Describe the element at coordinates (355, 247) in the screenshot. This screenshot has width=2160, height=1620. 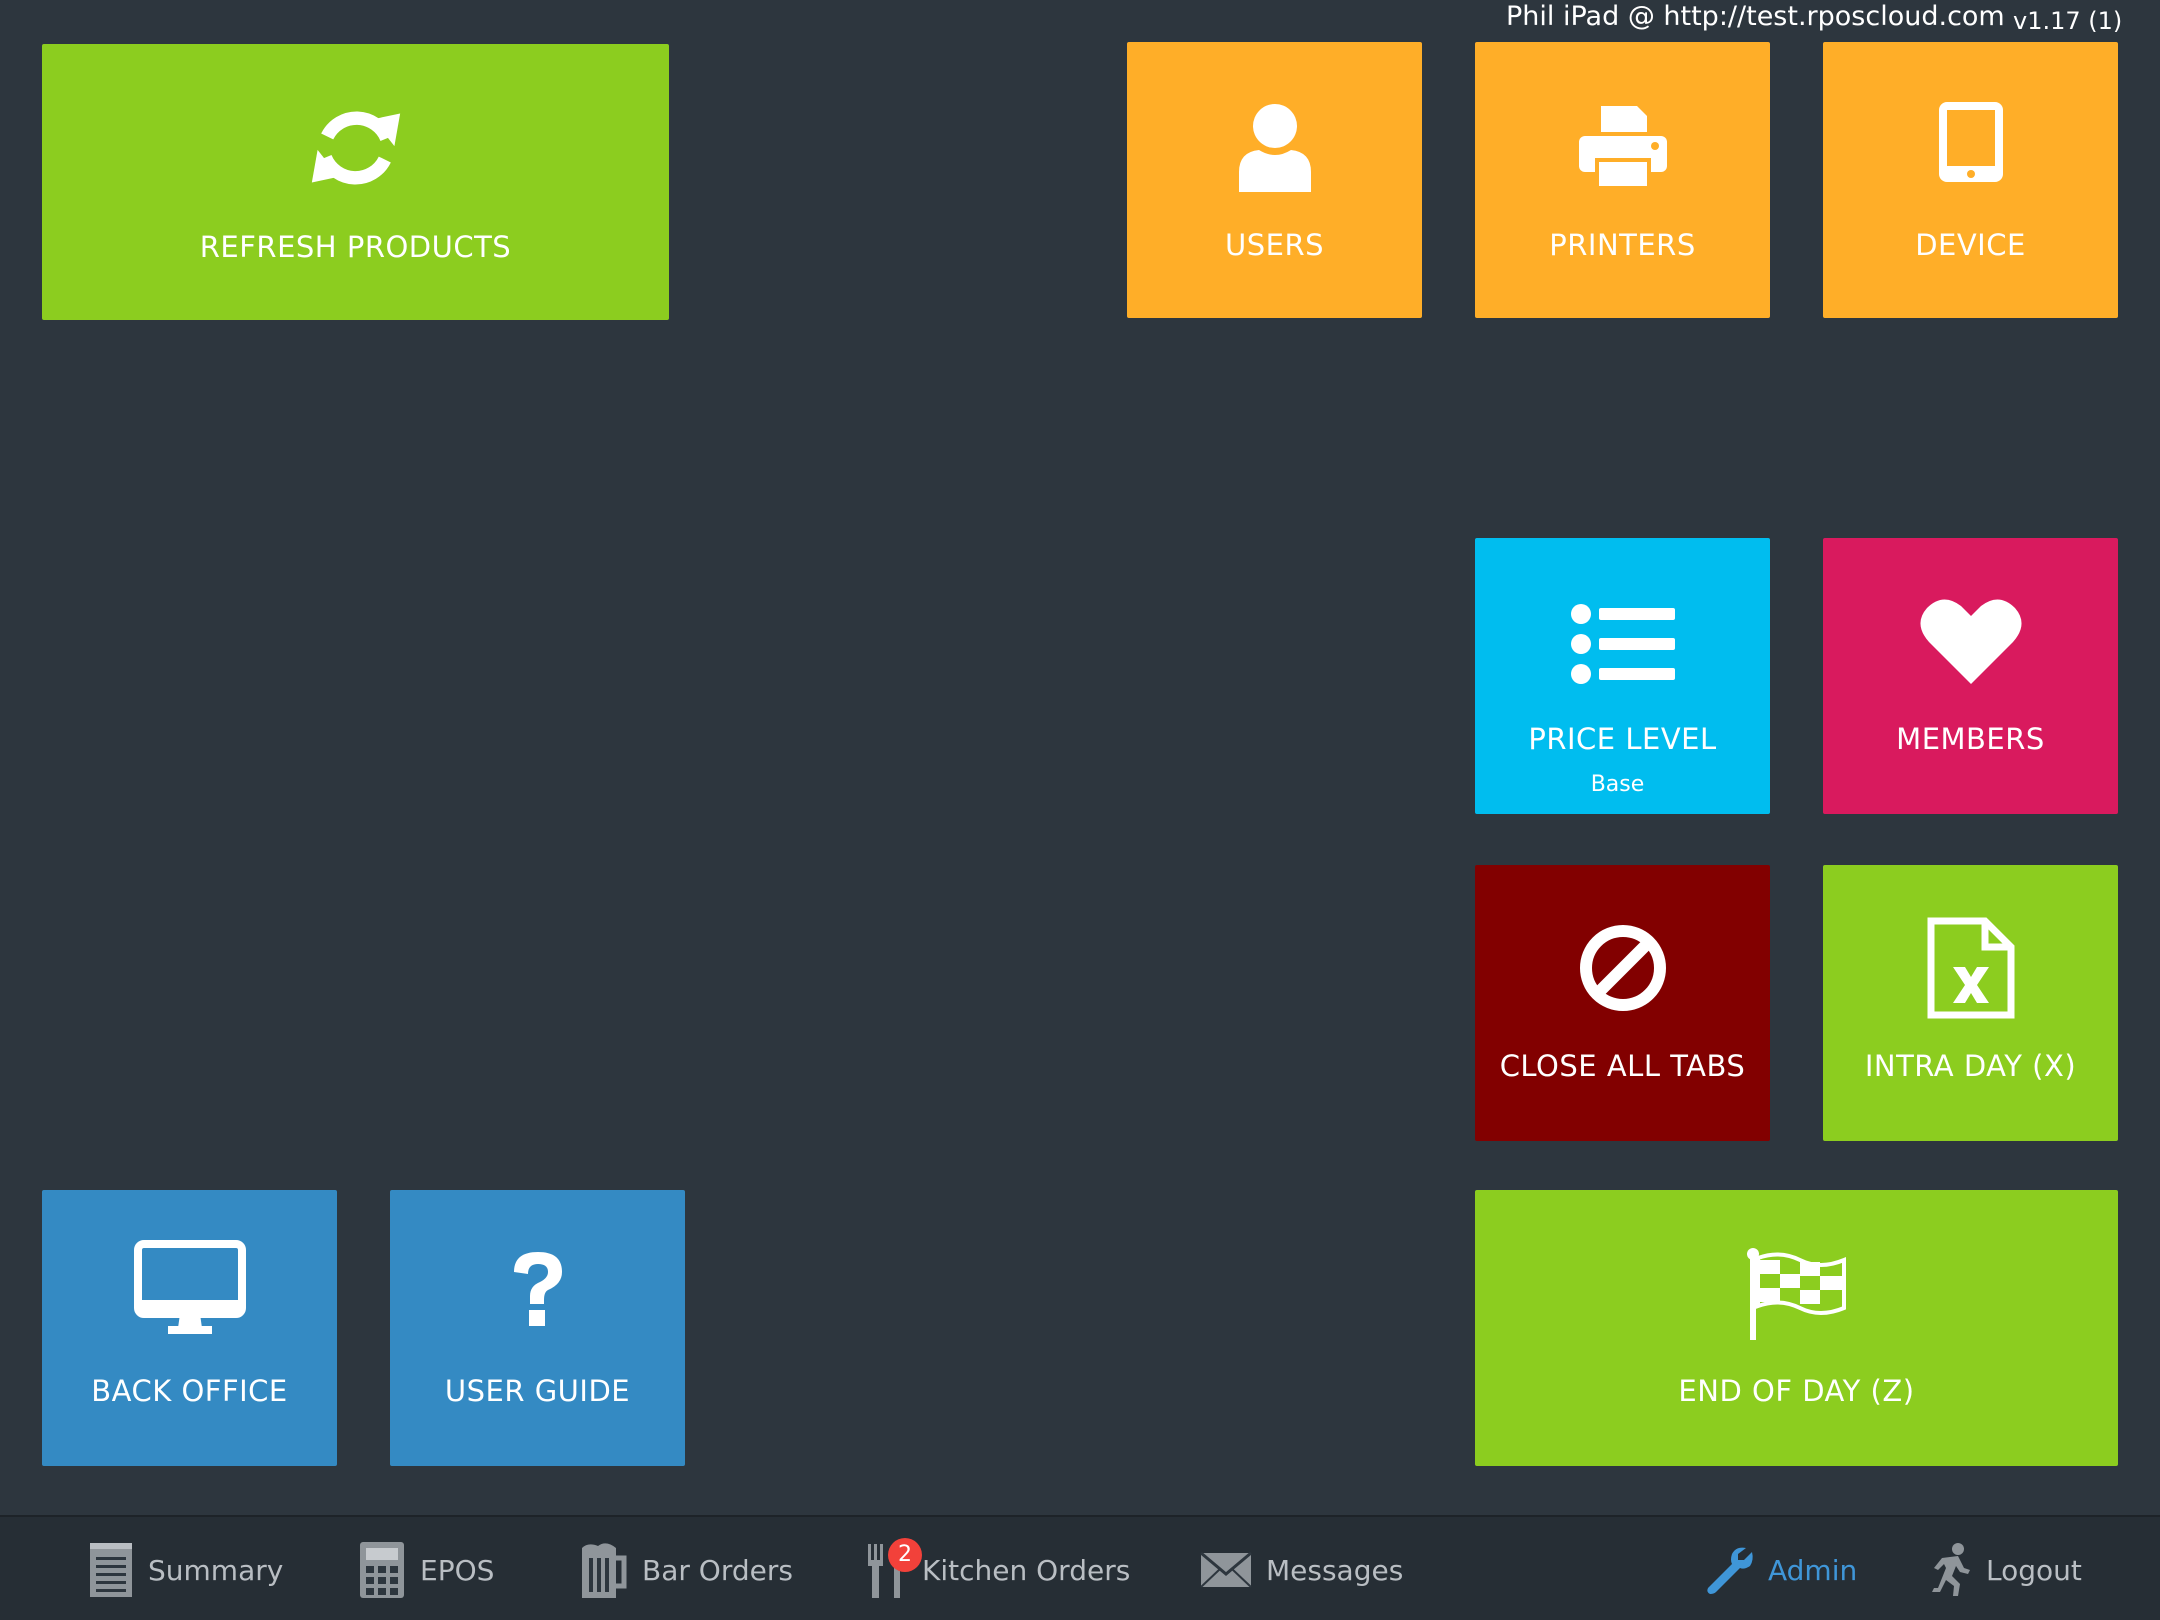
I see `refresh-products-label: REFRESH PRODUCTS` at that location.